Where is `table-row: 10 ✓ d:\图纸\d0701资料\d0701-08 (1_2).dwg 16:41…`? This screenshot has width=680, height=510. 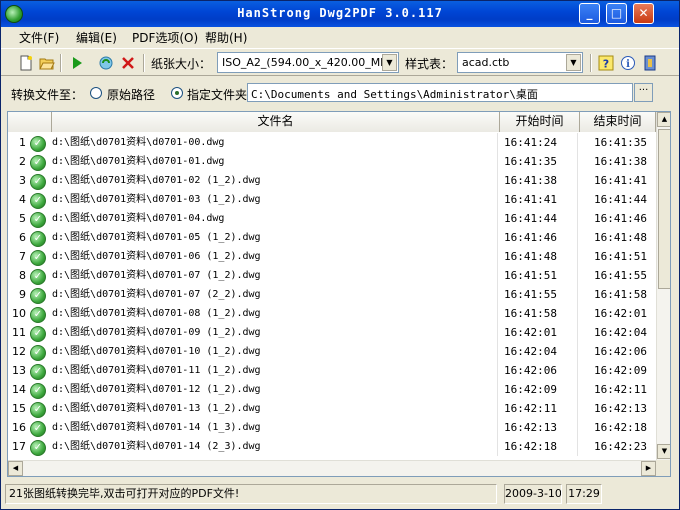
table-row: 10 ✓ d:\图纸\d0701资料\d0701-08 (1_2).dwg 16:41… is located at coordinates (332, 313).